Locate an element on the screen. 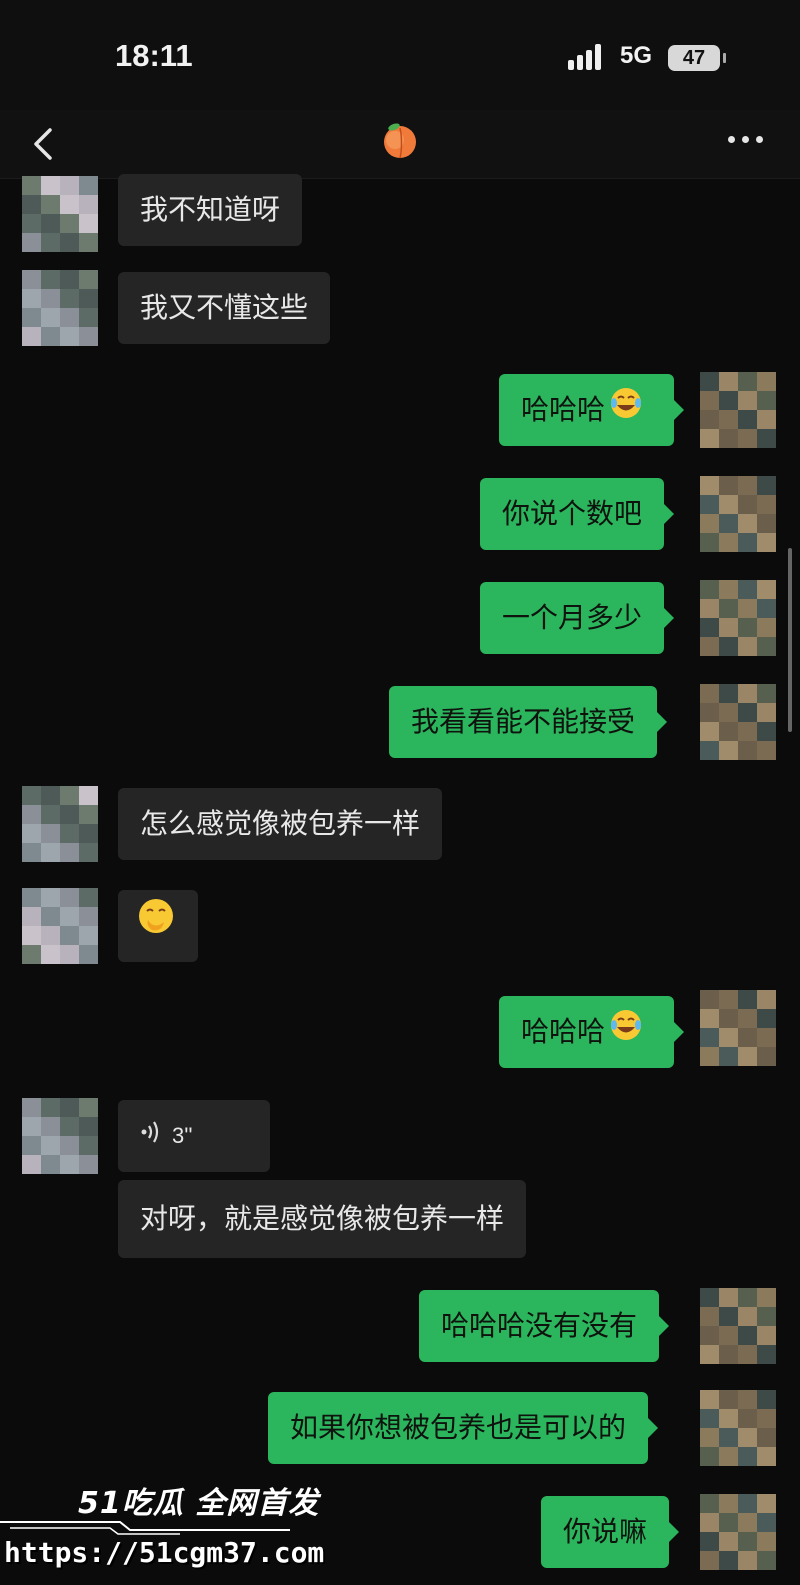  message-bubble-outgoing: 一个月多少 is located at coordinates (577, 618).